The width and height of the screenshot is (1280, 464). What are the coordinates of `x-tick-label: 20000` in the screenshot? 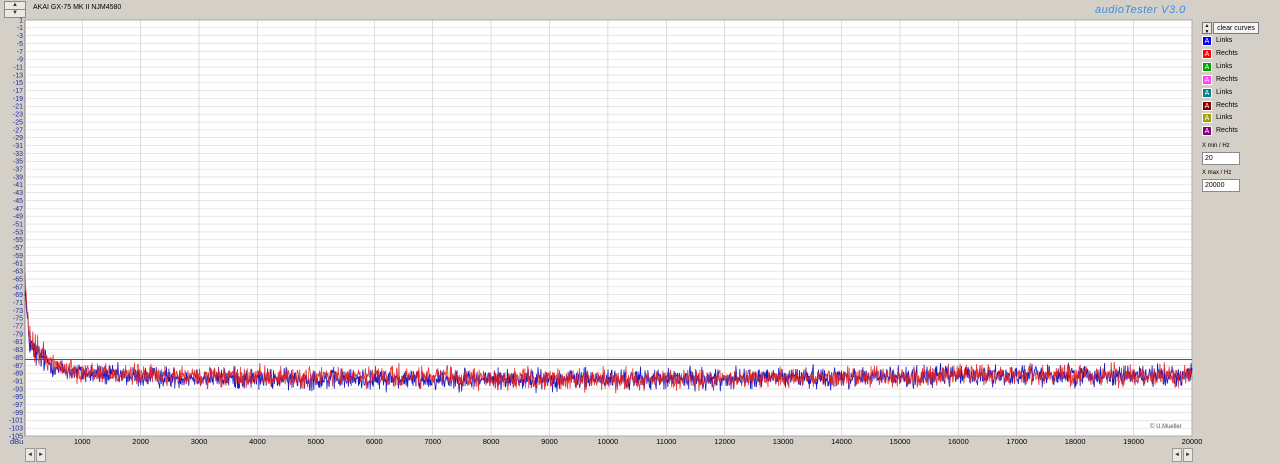 It's located at (1192, 441).